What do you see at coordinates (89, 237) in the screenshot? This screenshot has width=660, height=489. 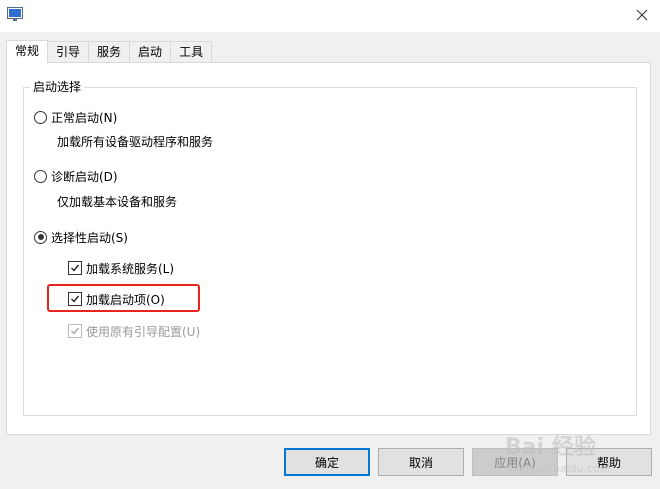 I see `selective-startup-label: 选择性启动(S)` at bounding box center [89, 237].